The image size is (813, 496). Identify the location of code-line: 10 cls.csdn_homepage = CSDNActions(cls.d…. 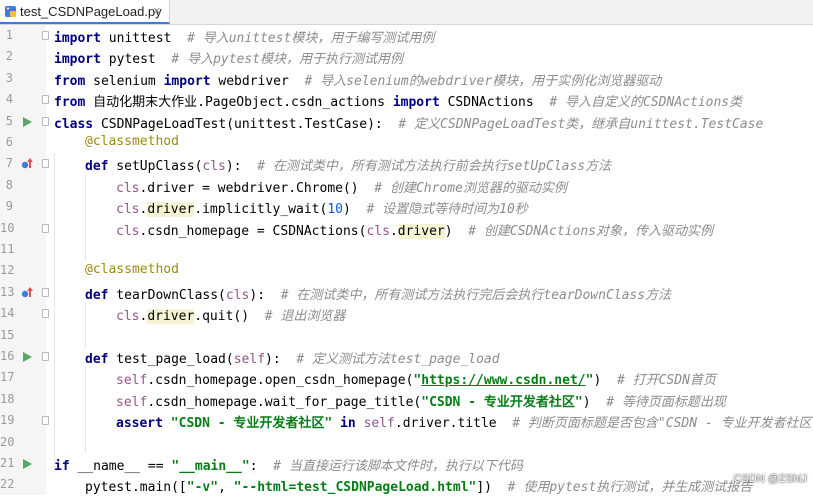
(406, 228).